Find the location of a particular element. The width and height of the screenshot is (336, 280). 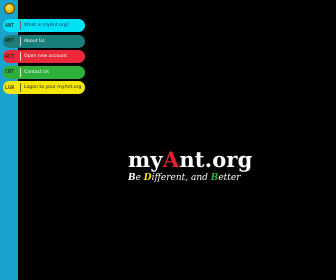

ant-logo-icon is located at coordinates (9, 8).